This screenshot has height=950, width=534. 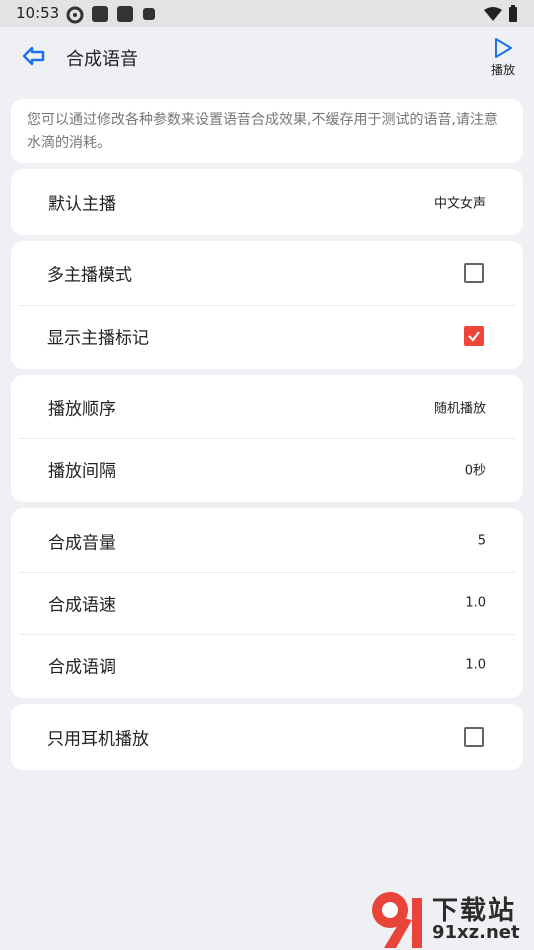 What do you see at coordinates (503, 48) in the screenshot?
I see `play-icon` at bounding box center [503, 48].